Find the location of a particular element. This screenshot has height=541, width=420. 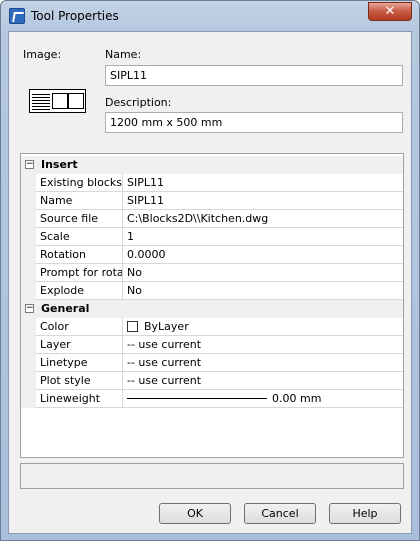

name-label: Name: is located at coordinates (123, 54).